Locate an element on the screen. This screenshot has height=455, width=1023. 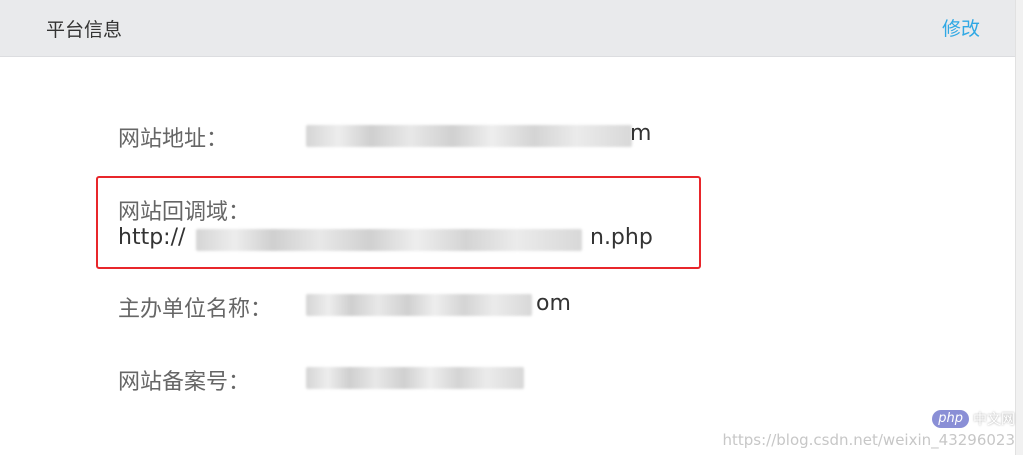
icp-redacted is located at coordinates (415, 378).